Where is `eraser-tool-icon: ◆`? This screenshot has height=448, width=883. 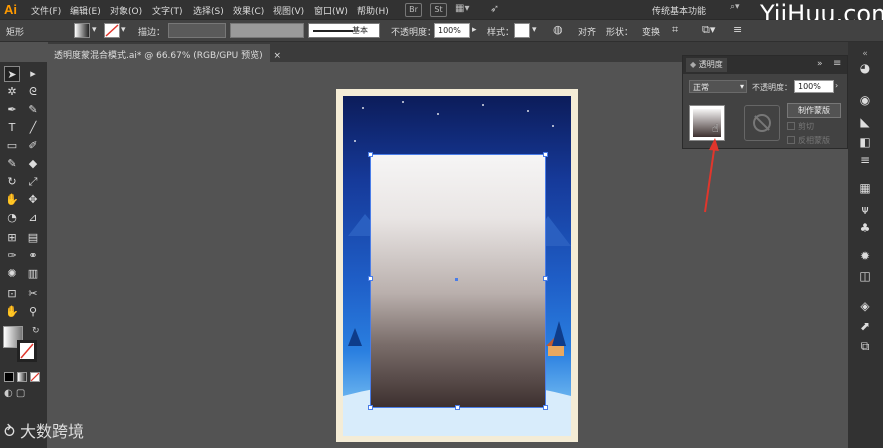 eraser-tool-icon: ◆ is located at coordinates (33, 164).